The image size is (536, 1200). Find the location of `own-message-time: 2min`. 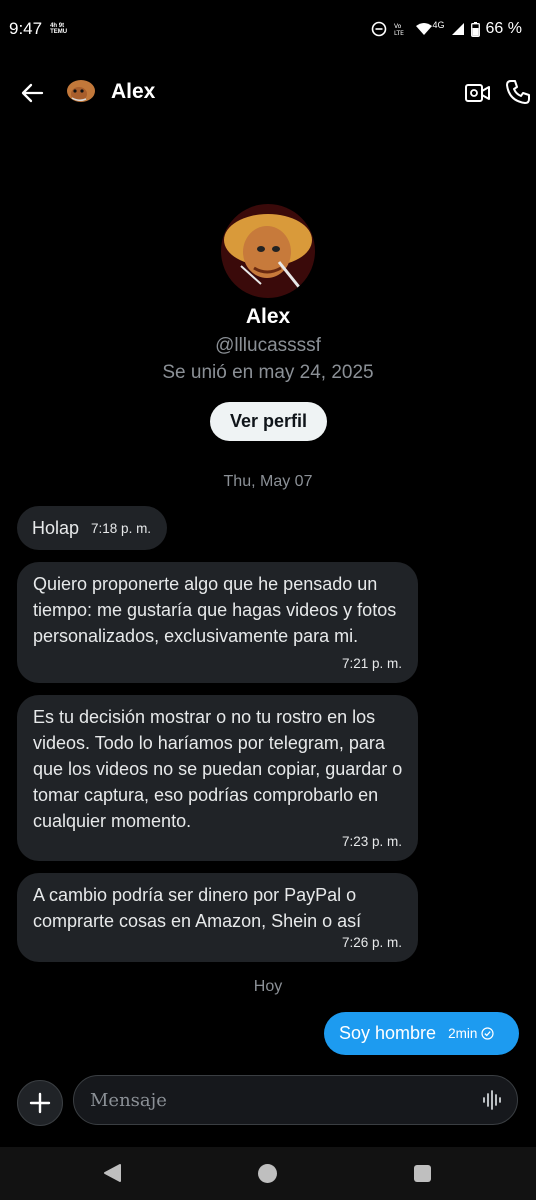

own-message-time: 2min is located at coordinates (463, 1033).